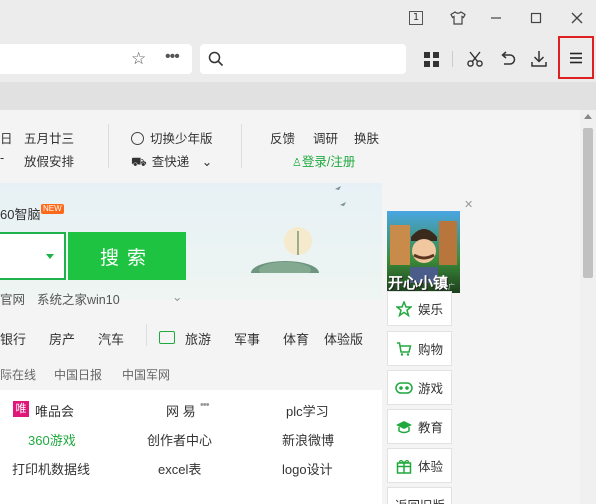  I want to click on side-menu-label: 购物, so click(431, 350).